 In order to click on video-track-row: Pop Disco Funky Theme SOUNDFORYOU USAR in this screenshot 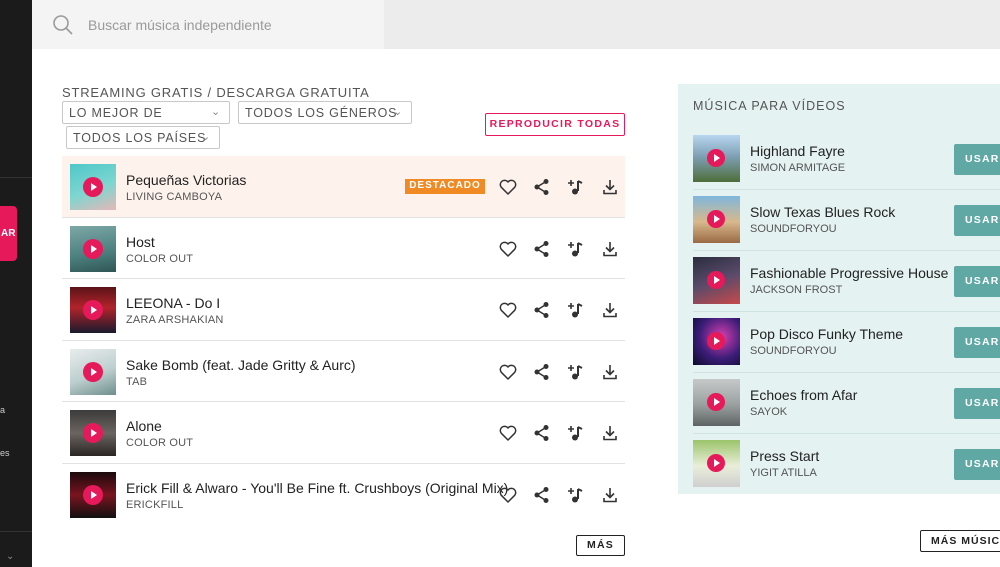, I will do `click(846, 342)`.